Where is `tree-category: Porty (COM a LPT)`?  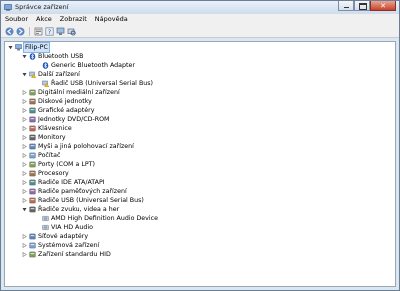
tree-category: Porty (COM a LPT) is located at coordinates (200, 164).